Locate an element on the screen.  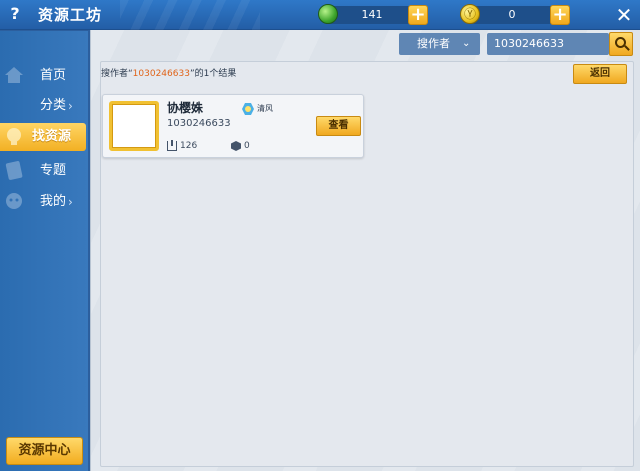
home-icon is located at coordinates (14, 75).